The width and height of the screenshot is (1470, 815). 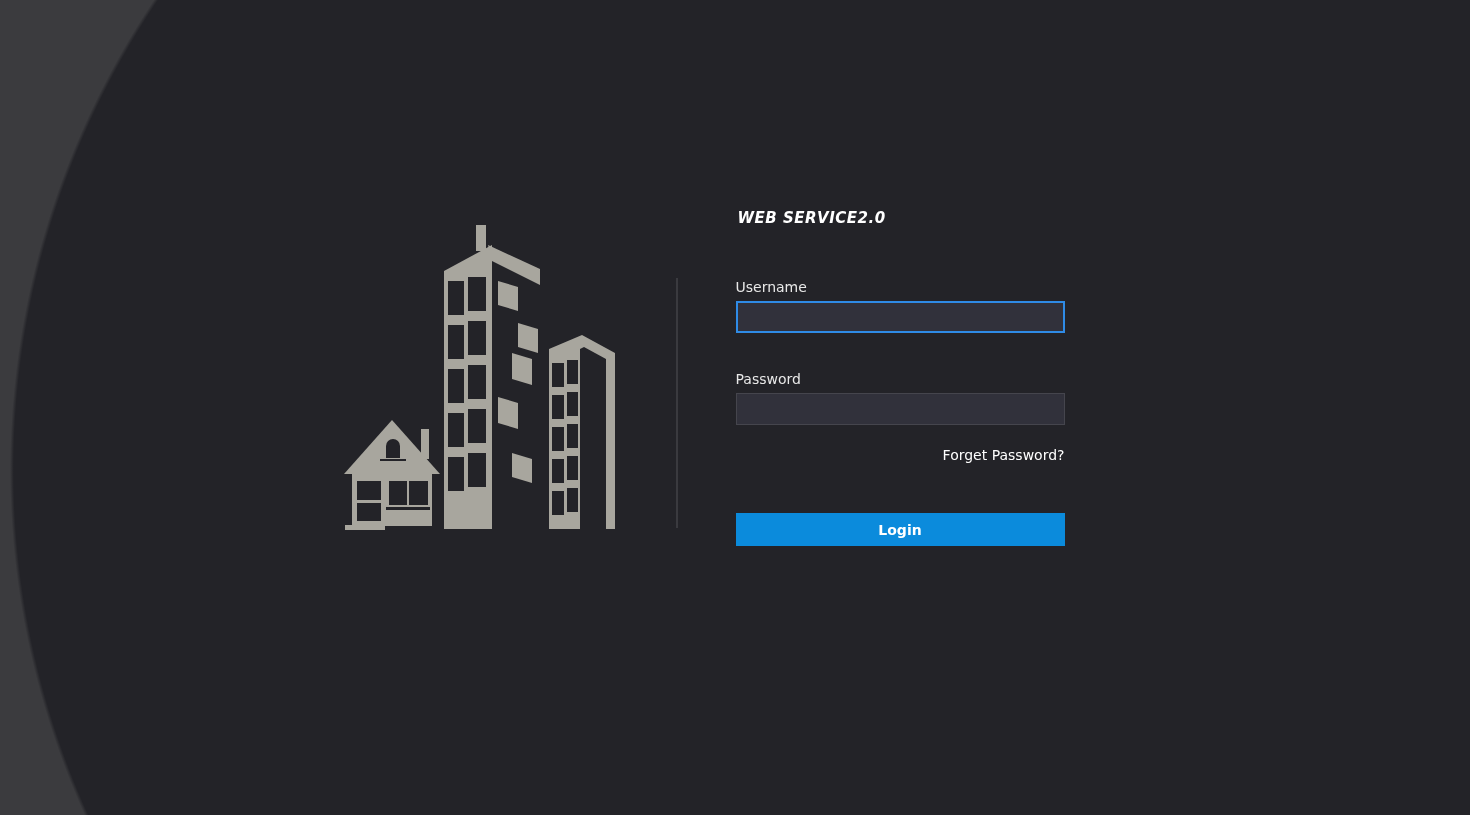 I want to click on forgot-password-link: Forget Password?, so click(x=1003, y=455).